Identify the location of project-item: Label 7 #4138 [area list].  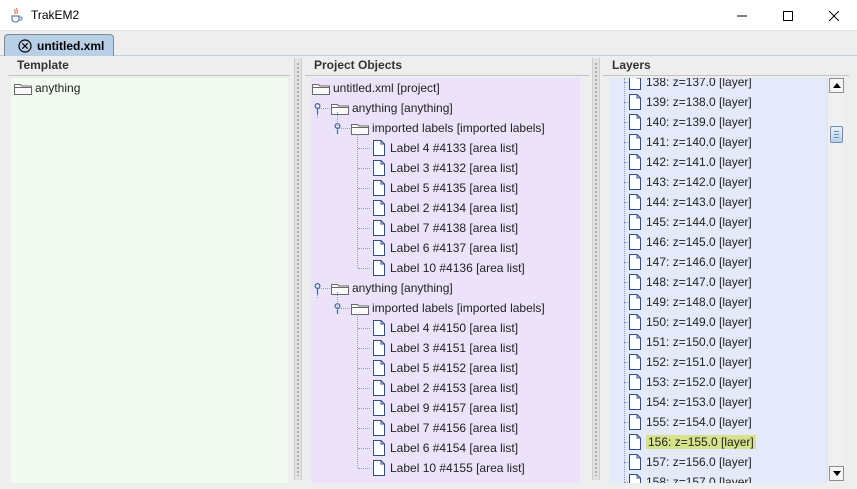
(445, 228).